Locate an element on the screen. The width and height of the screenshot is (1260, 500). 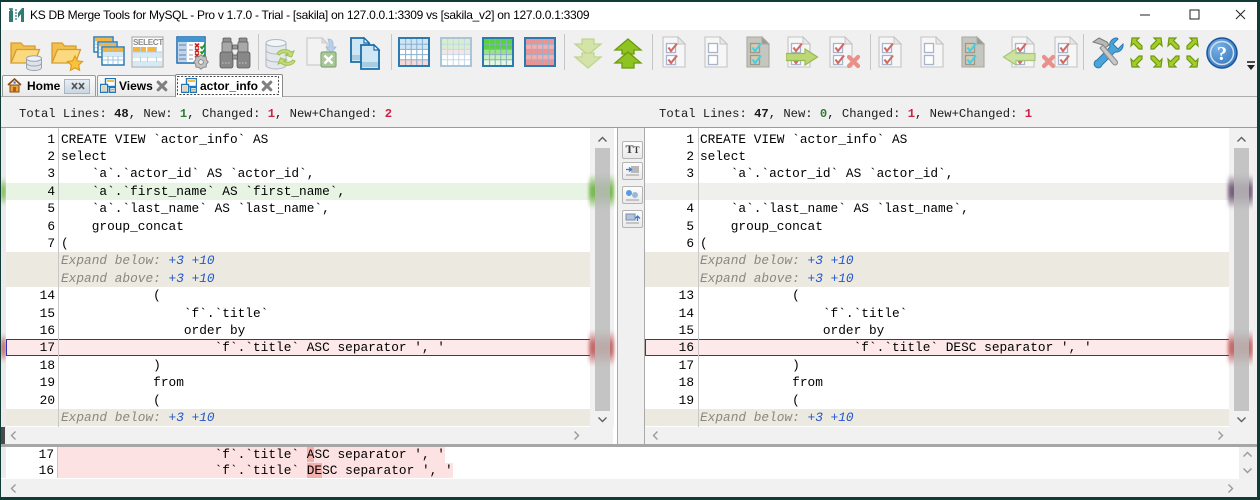
svg-text: SELECT is located at coordinates (148, 42).